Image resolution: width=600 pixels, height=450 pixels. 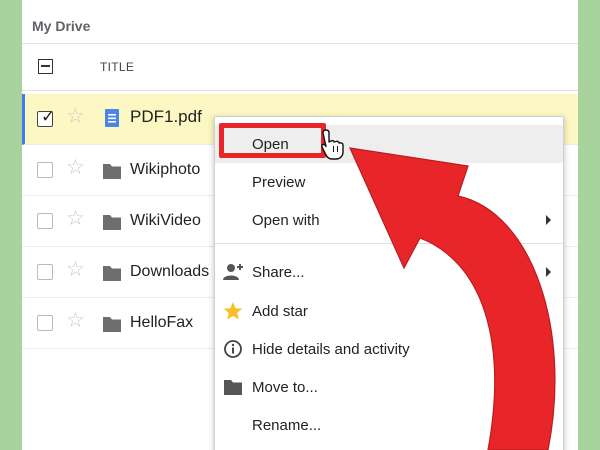 I want to click on select-all-checkbox, so click(x=45, y=66).